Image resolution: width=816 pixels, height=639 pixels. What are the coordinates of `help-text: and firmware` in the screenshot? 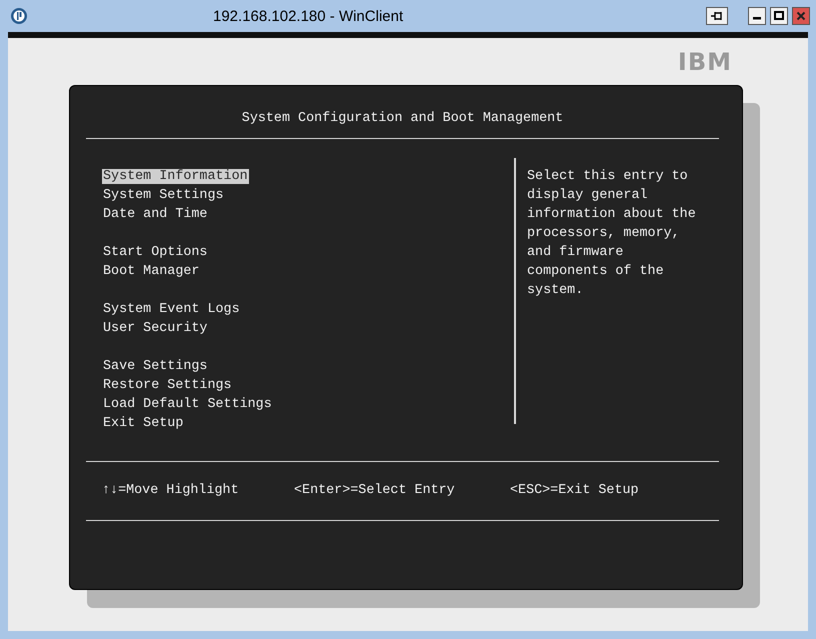 It's located at (575, 252).